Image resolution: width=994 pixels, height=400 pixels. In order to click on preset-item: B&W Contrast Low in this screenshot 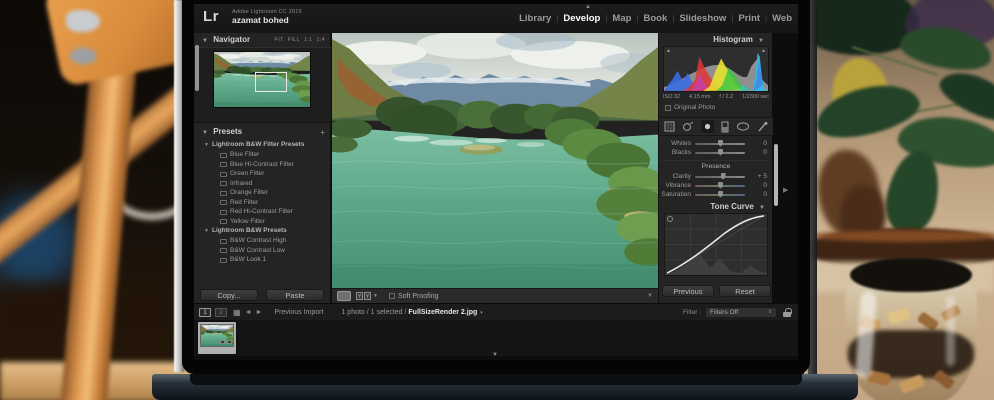, I will do `click(262, 252)`.